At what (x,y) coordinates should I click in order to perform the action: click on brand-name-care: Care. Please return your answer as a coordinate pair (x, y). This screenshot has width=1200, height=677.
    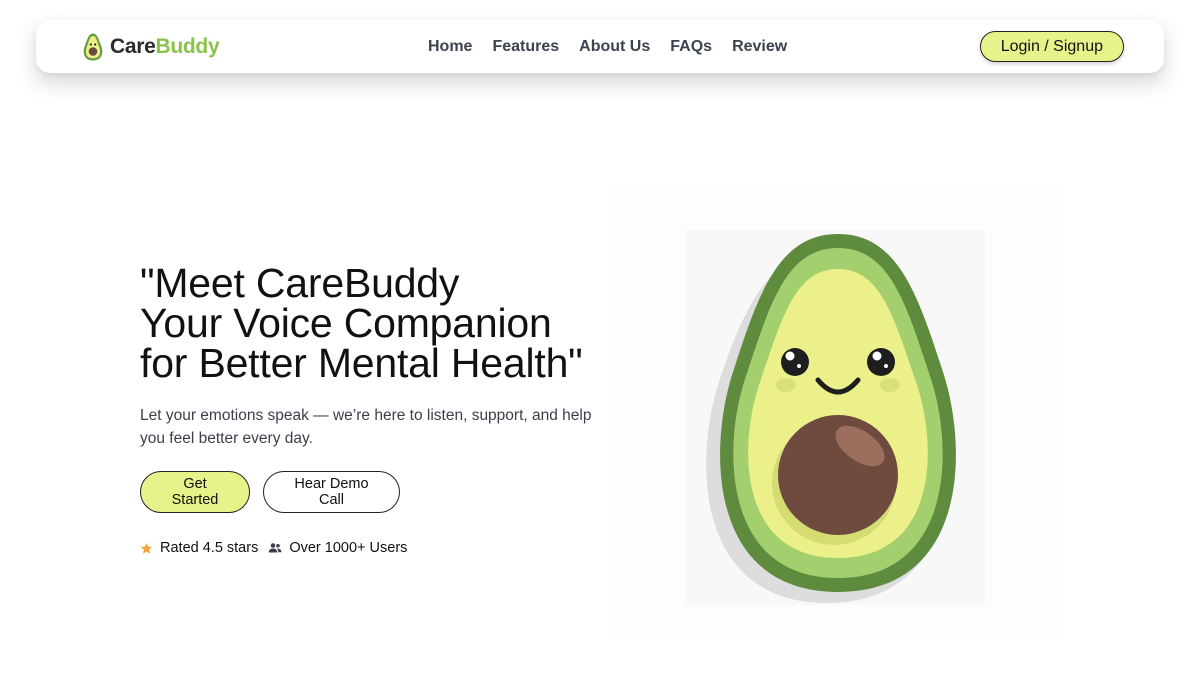
    Looking at the image, I should click on (133, 46).